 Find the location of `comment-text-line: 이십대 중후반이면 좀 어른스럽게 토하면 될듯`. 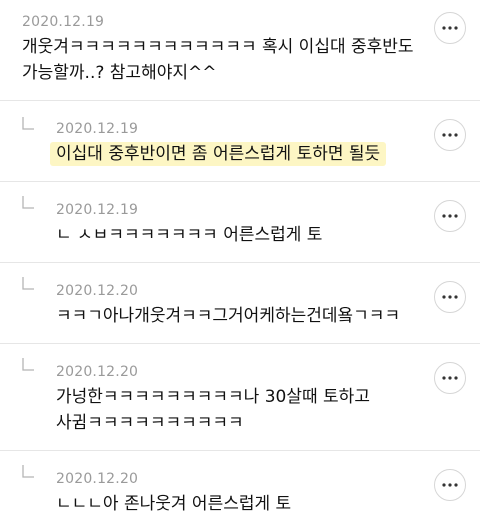

comment-text-line: 이십대 중후반이면 좀 어른스럽게 토하면 될듯 is located at coordinates (218, 154).